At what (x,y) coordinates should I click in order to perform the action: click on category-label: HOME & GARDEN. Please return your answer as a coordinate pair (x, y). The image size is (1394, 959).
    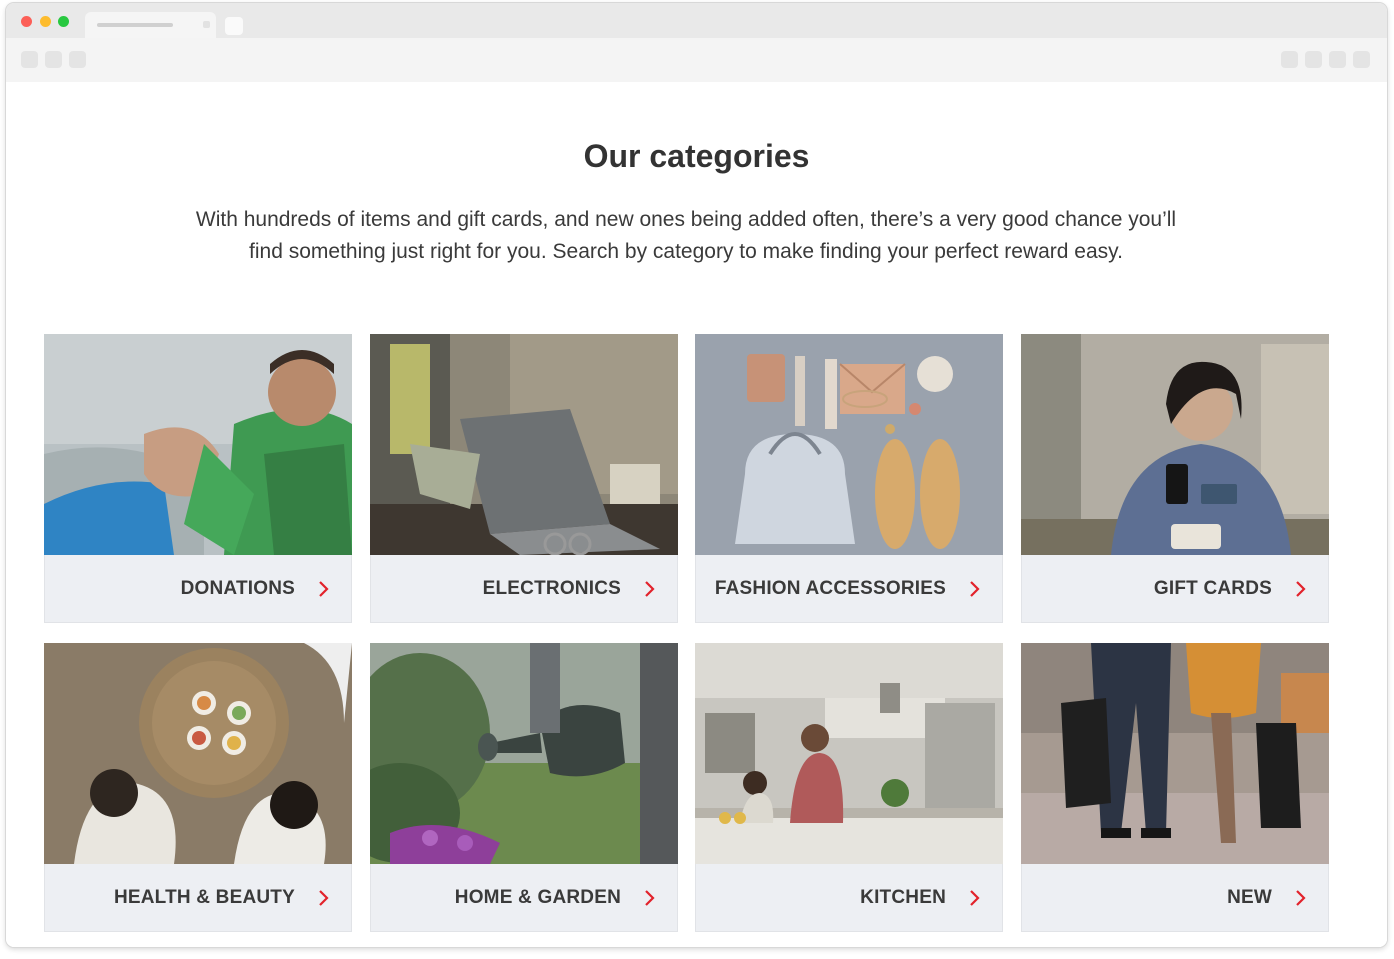
    Looking at the image, I should click on (524, 897).